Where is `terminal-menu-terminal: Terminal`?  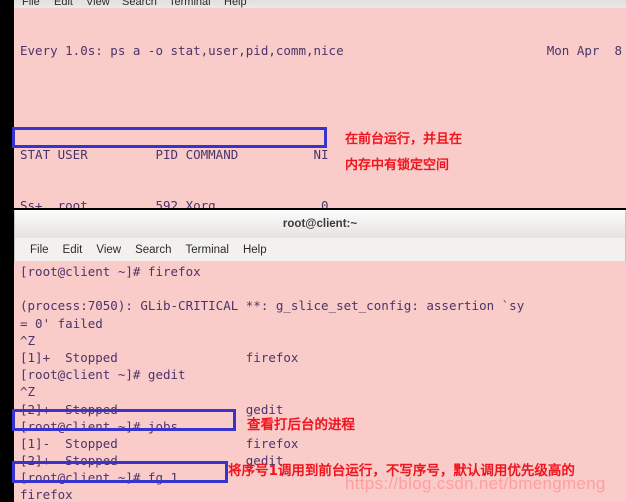 terminal-menu-terminal: Terminal is located at coordinates (207, 250).